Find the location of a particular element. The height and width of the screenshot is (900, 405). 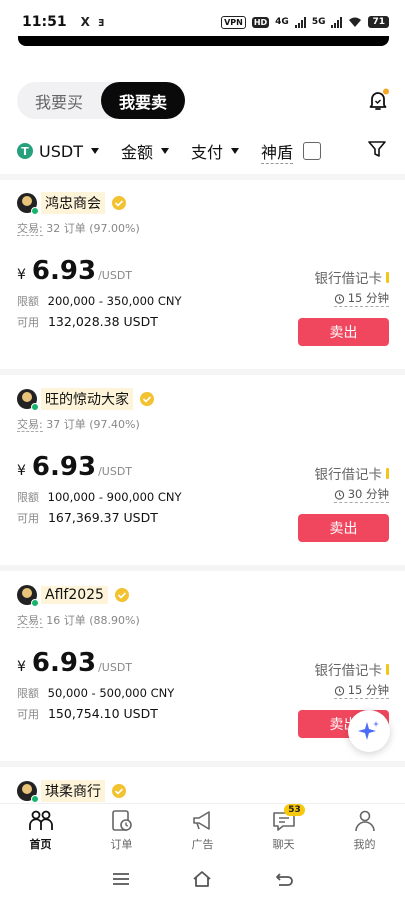

trade-stats: 交易: 37 订单 (97.40%) is located at coordinates (203, 424).